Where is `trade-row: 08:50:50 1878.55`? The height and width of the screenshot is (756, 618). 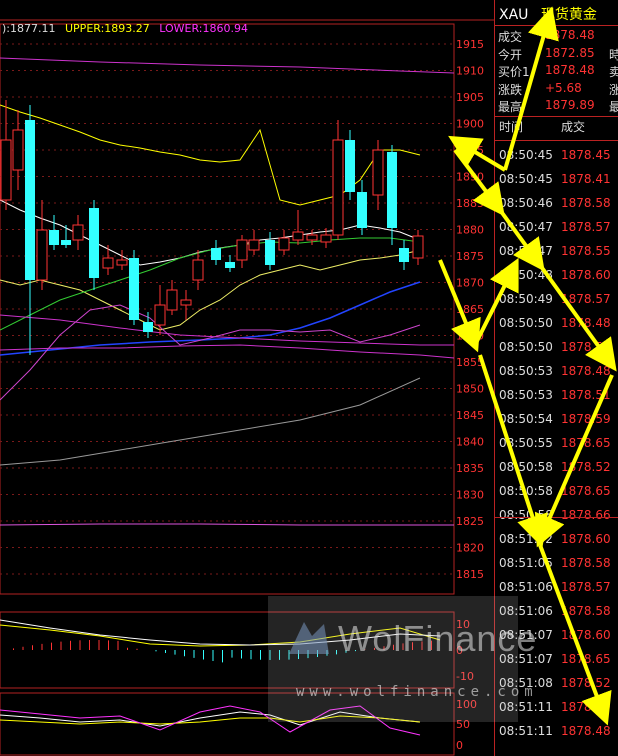 trade-row: 08:50:50 1878.55 is located at coordinates (556, 352).